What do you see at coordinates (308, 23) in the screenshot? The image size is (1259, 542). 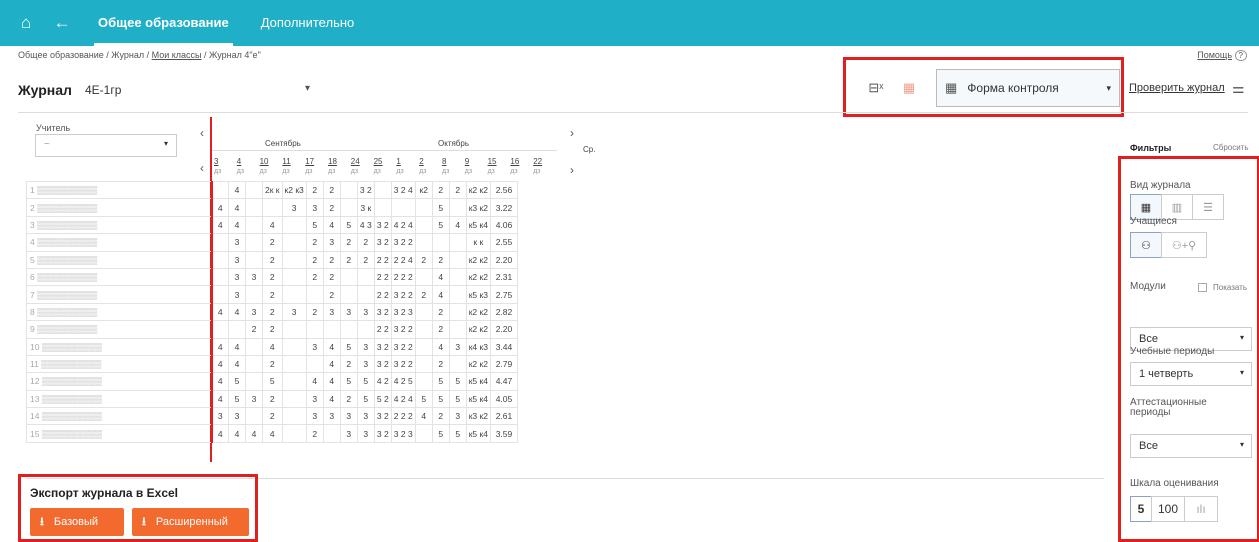 I see `tab-additional: Дополнительно` at bounding box center [308, 23].